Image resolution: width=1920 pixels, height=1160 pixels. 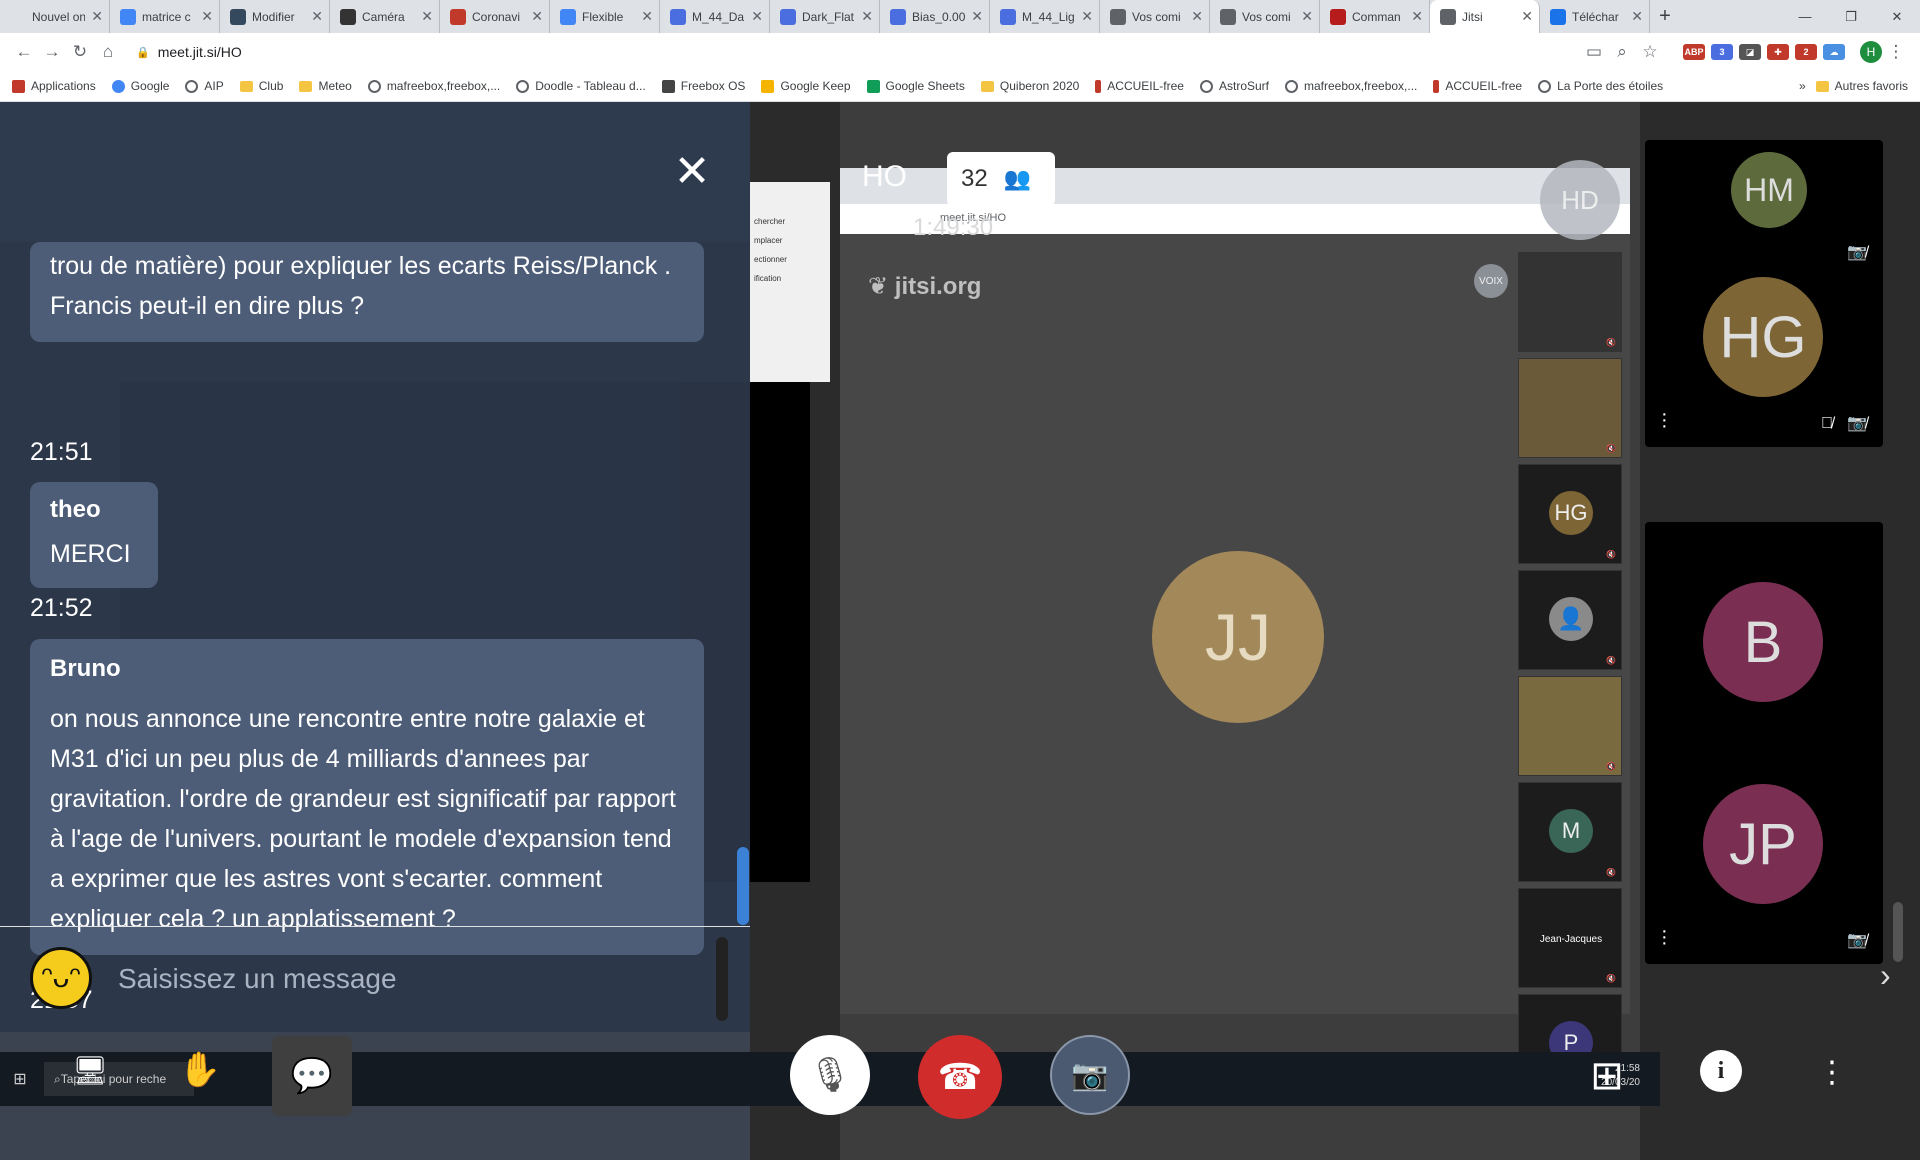 I want to click on minimize-icon: —, so click(x=1805, y=16).